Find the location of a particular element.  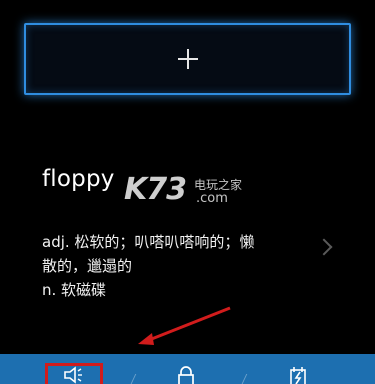

lock-button is located at coordinates (186, 375).